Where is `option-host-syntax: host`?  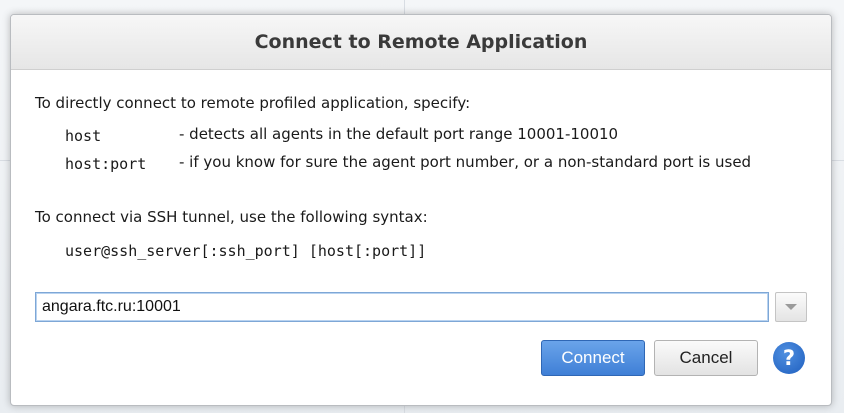 option-host-syntax: host is located at coordinates (83, 136).